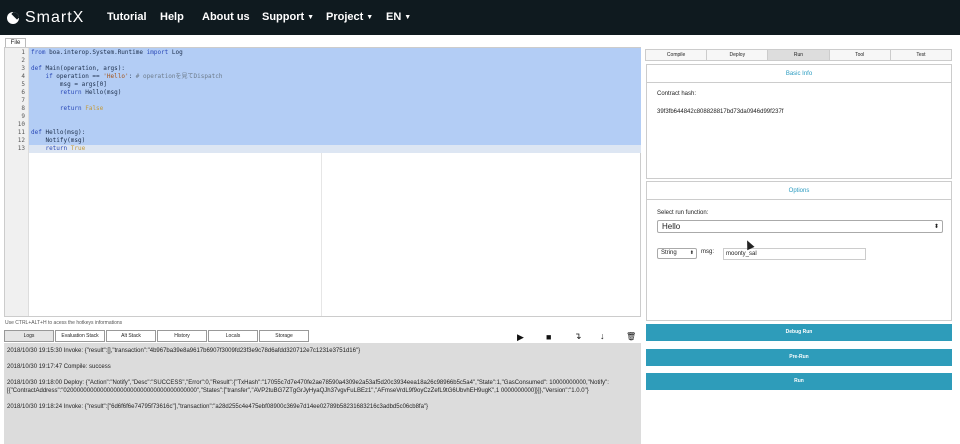 The width and height of the screenshot is (960, 444). I want to click on code-text: def Main(operation, args):, so click(78, 68).